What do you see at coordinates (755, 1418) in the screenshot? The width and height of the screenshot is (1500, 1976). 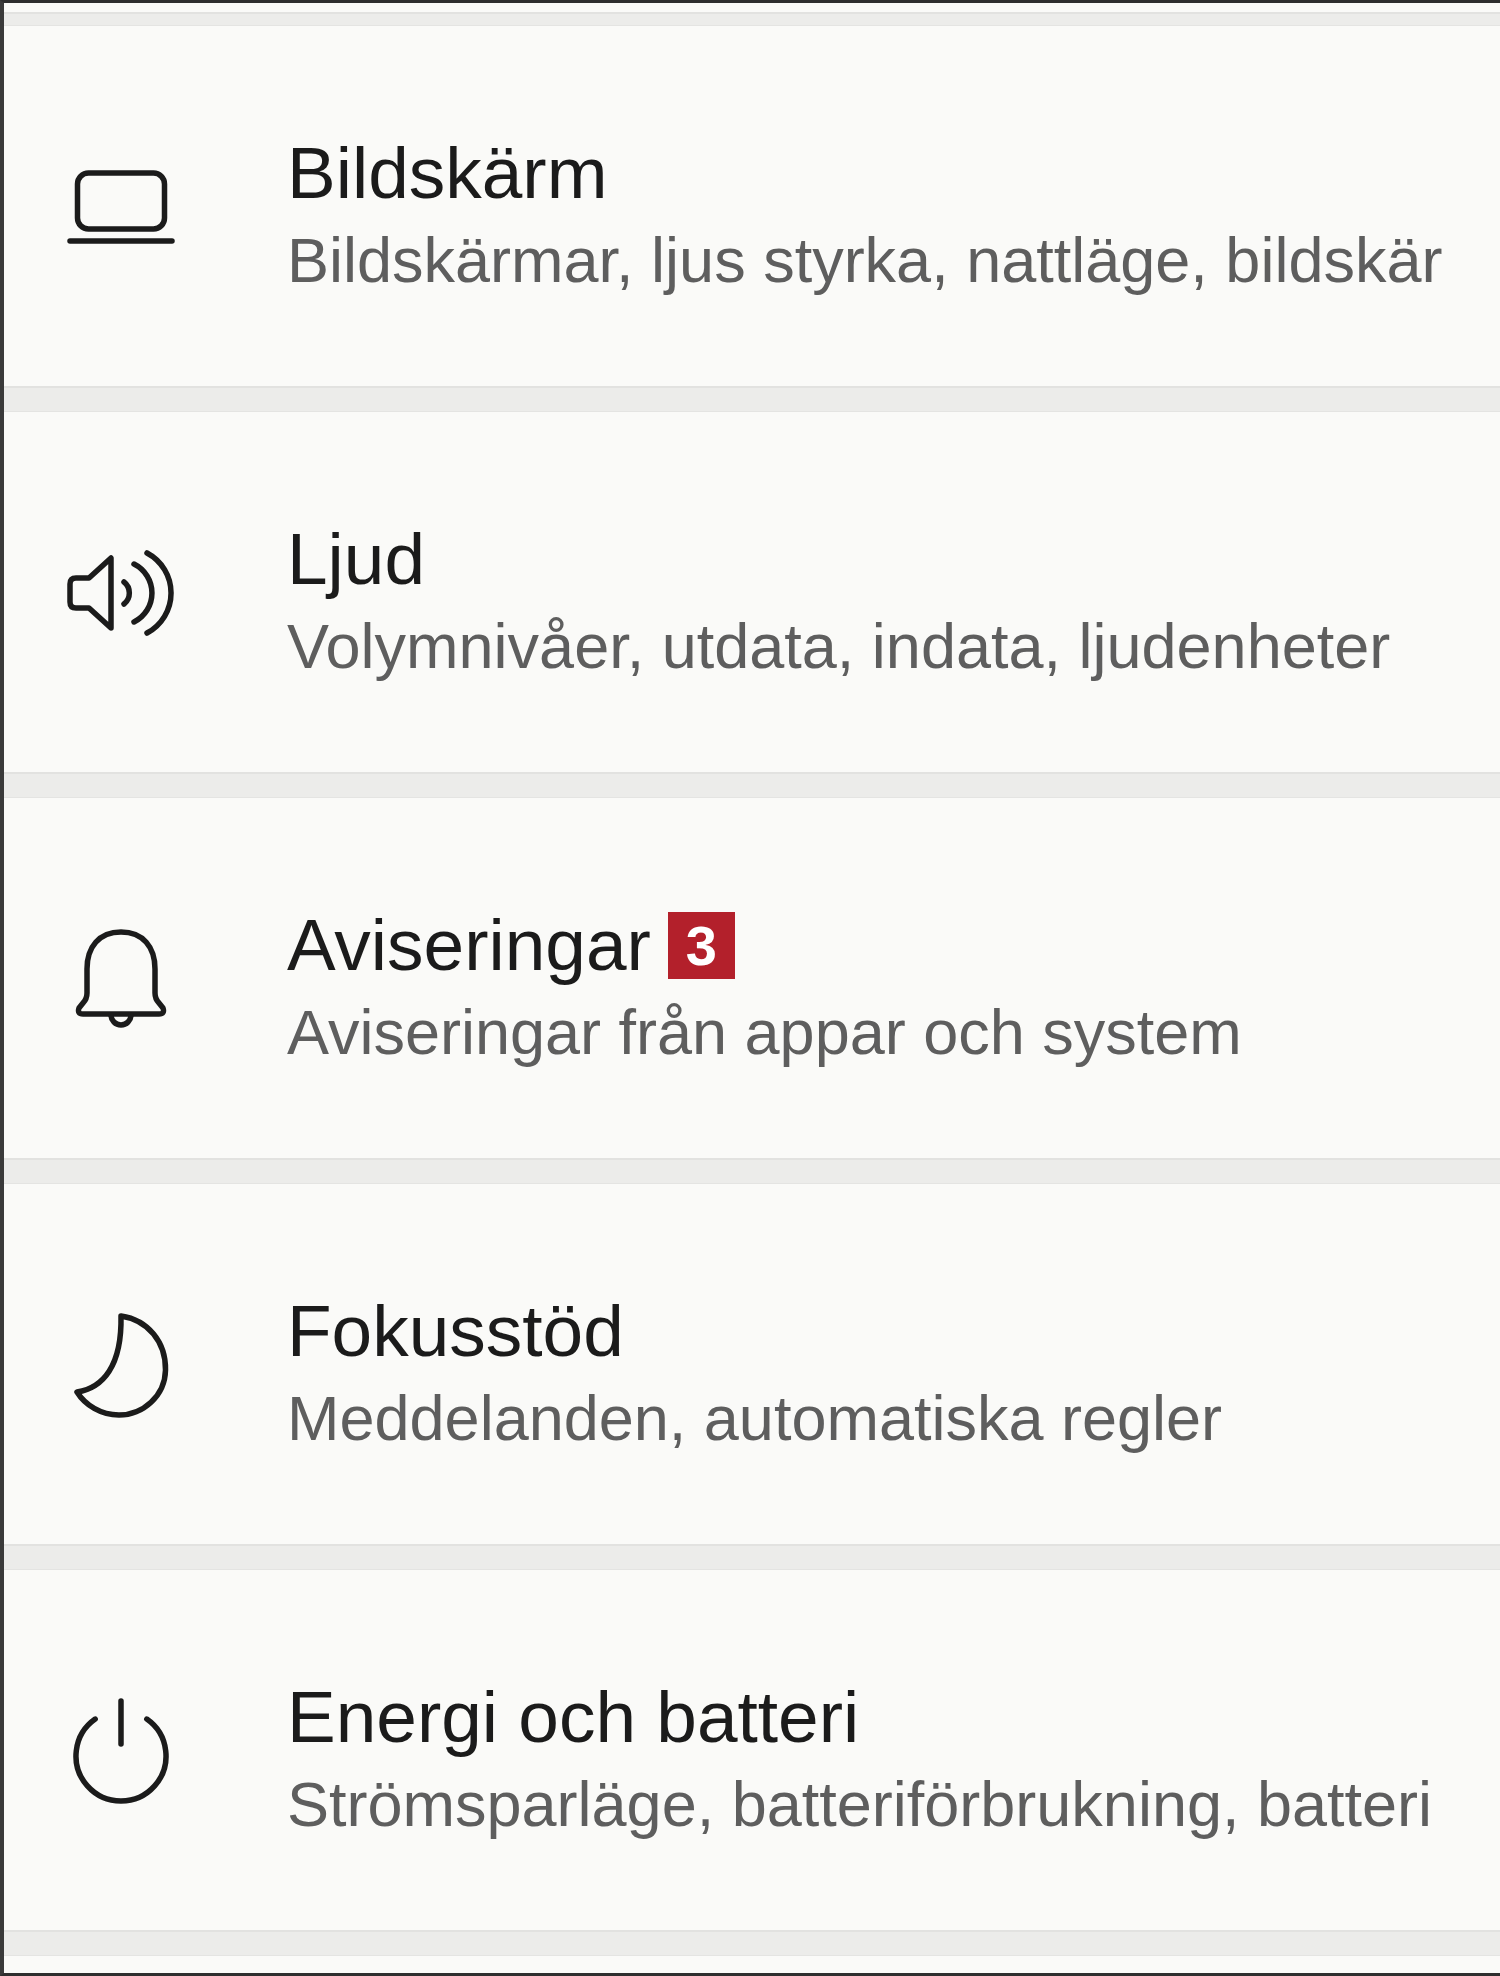 I see `item-description: Meddelanden, automatiska regler` at bounding box center [755, 1418].